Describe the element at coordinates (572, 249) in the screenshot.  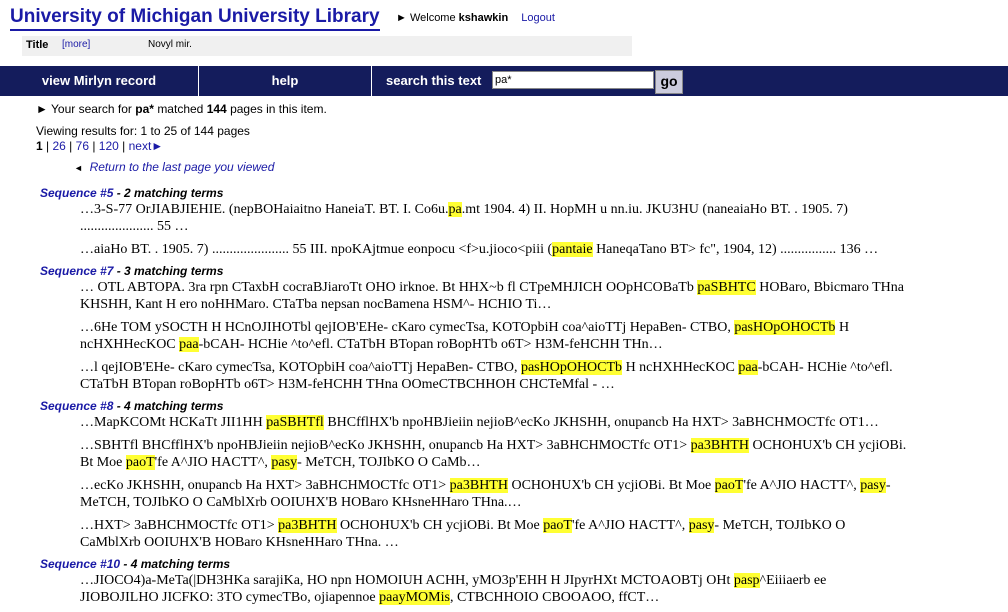
I see `highlighted-match: pantaie` at that location.